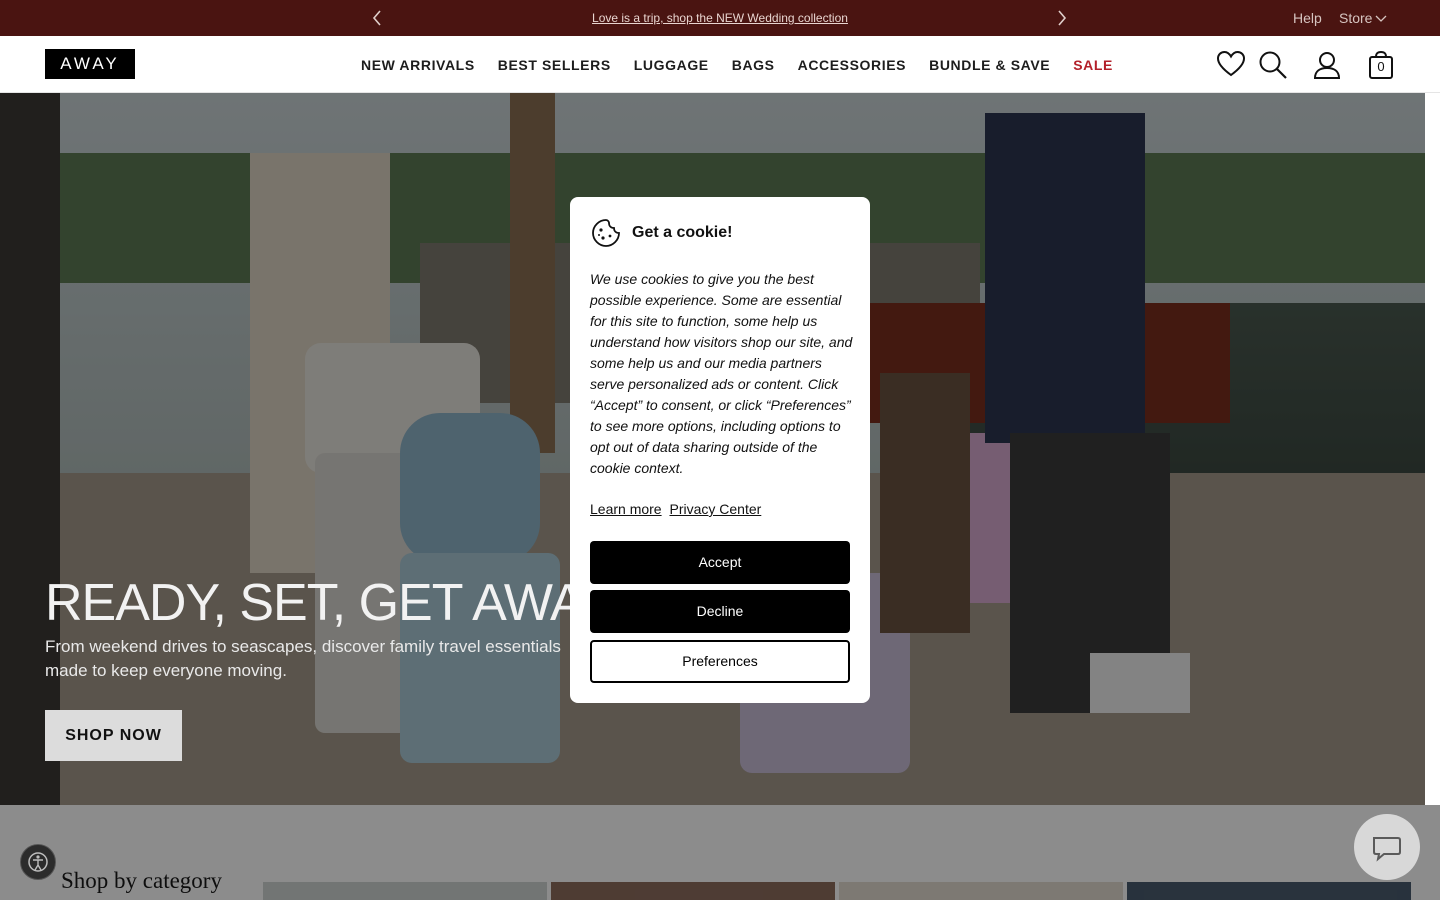 The height and width of the screenshot is (900, 1440). Describe the element at coordinates (753, 65) in the screenshot. I see `nav-bags: BAGS` at that location.